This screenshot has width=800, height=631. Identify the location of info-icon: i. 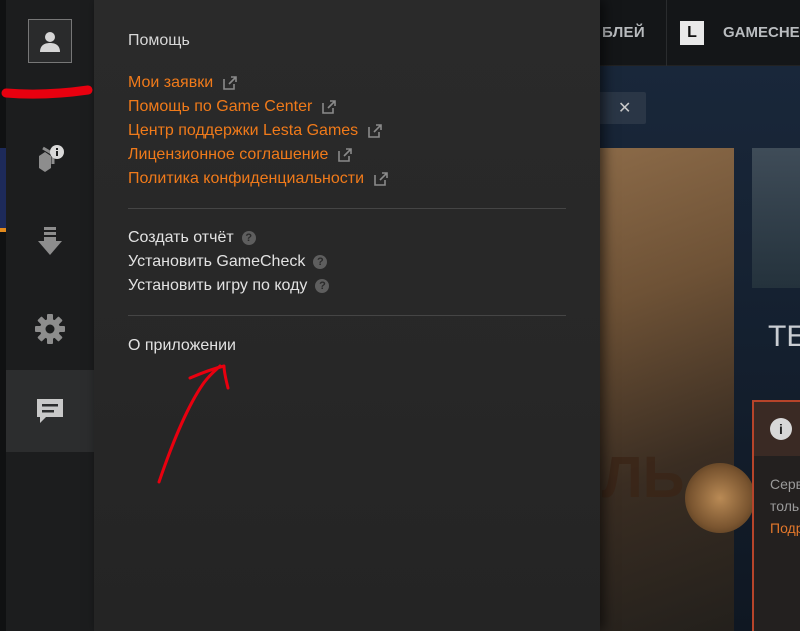
(781, 429).